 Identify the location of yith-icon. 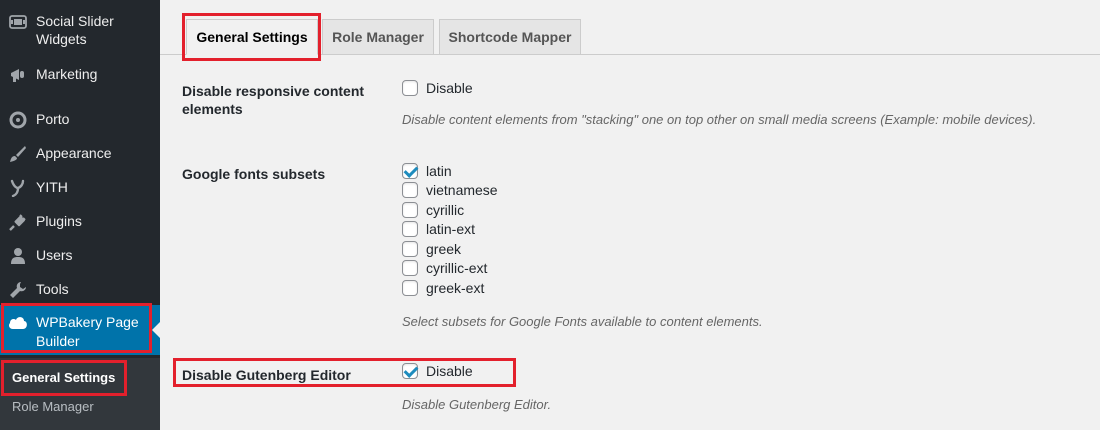
(18, 188).